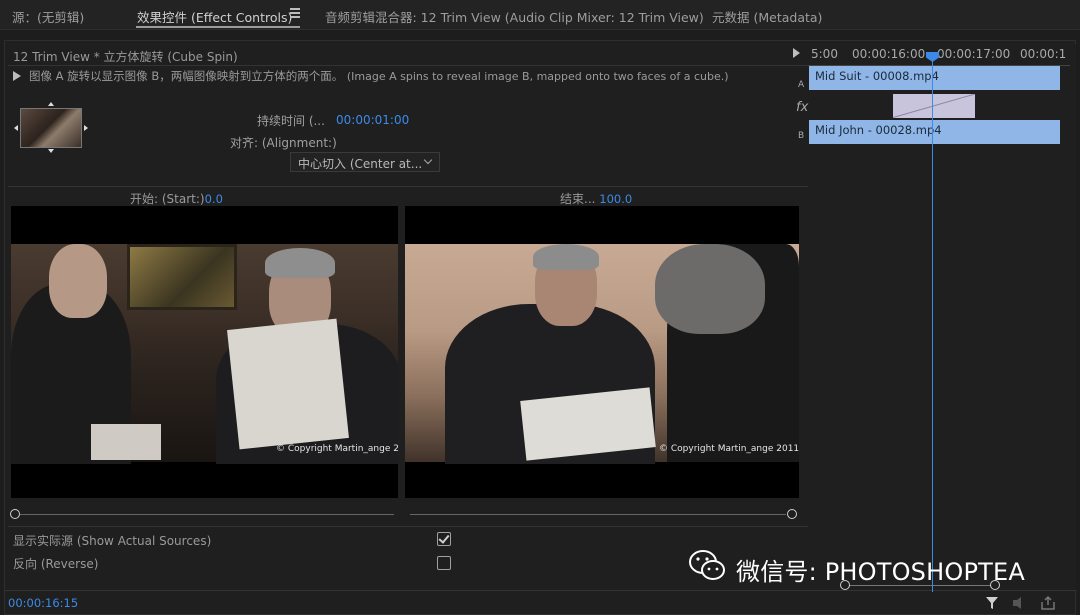 The width and height of the screenshot is (1080, 615). Describe the element at coordinates (15, 514) in the screenshot. I see `start-slider-handle` at that location.